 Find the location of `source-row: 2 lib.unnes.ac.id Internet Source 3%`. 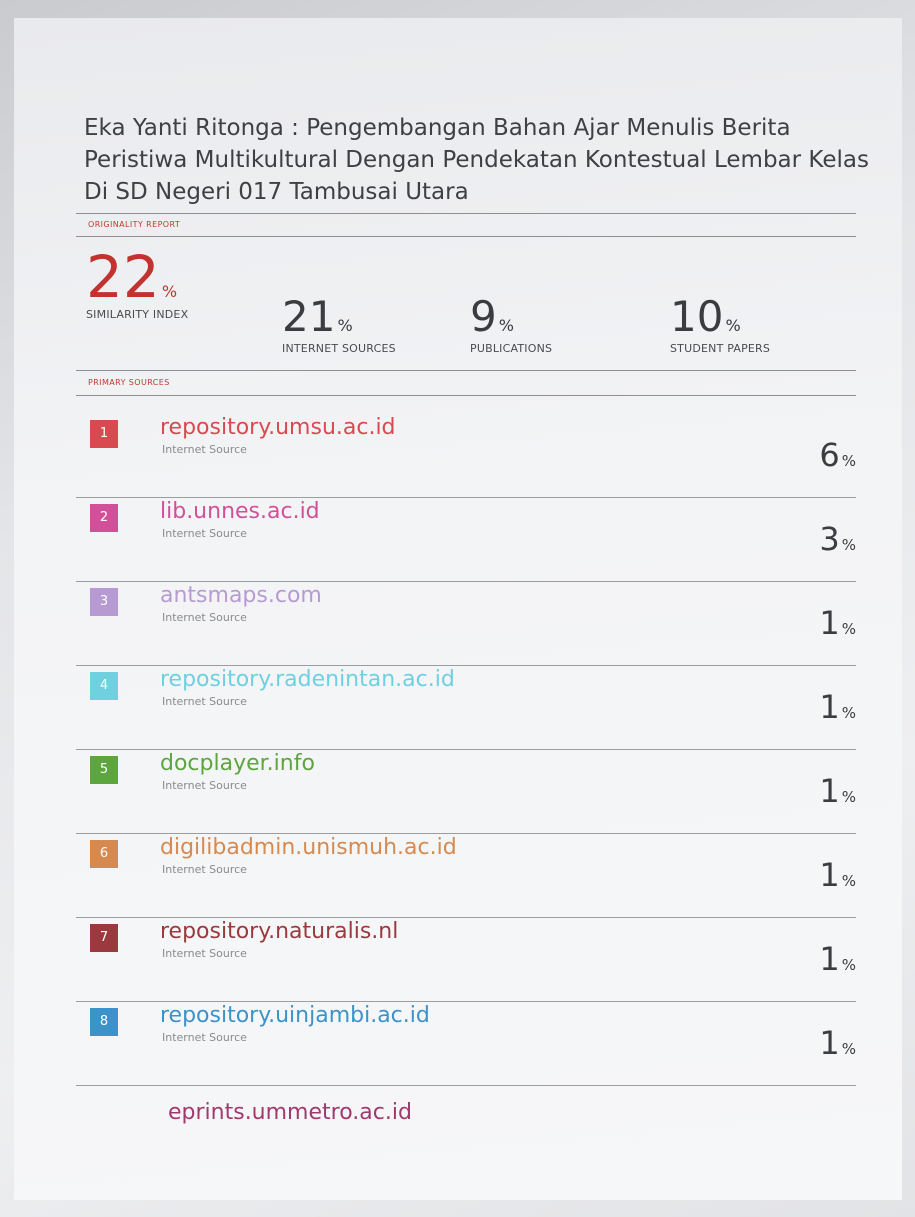

source-row: 2 lib.unnes.ac.id Internet Source 3% is located at coordinates (466, 540).